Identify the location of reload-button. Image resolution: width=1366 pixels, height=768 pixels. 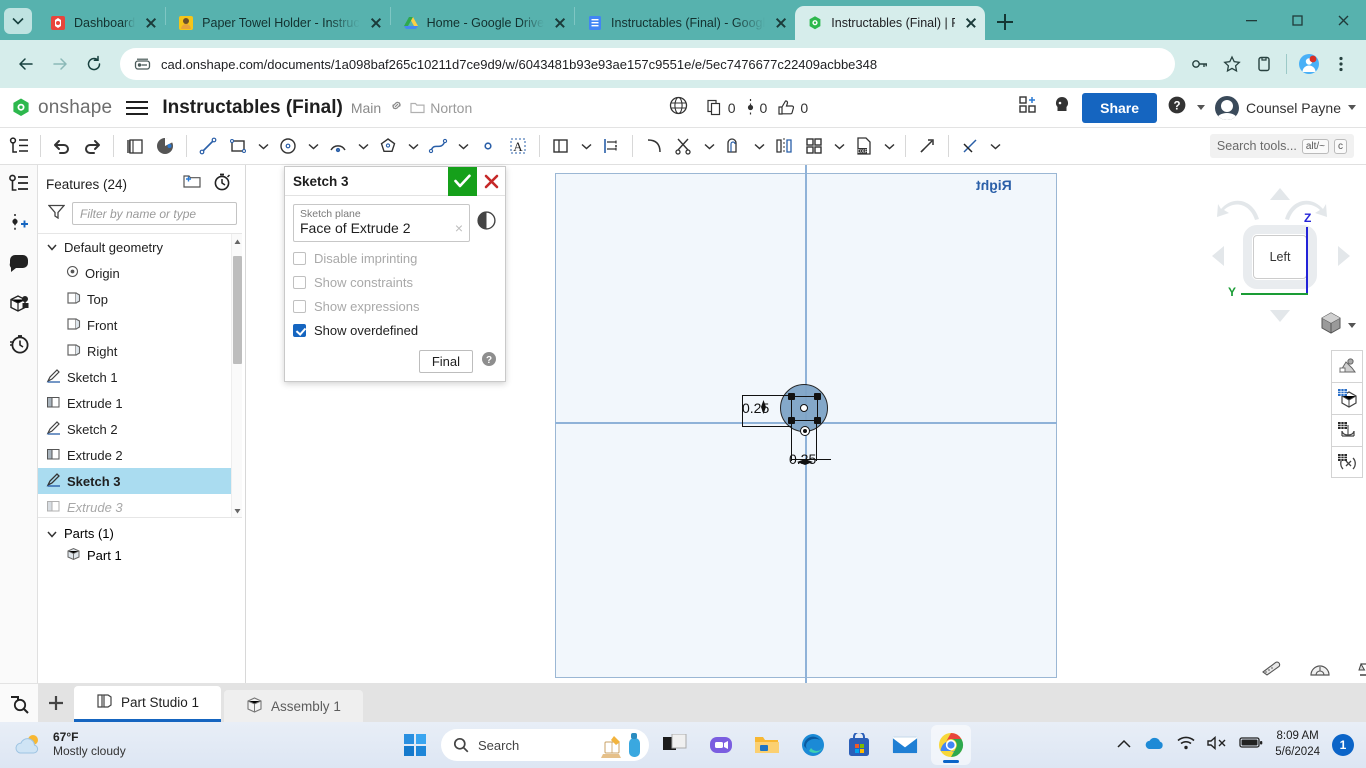
(94, 64).